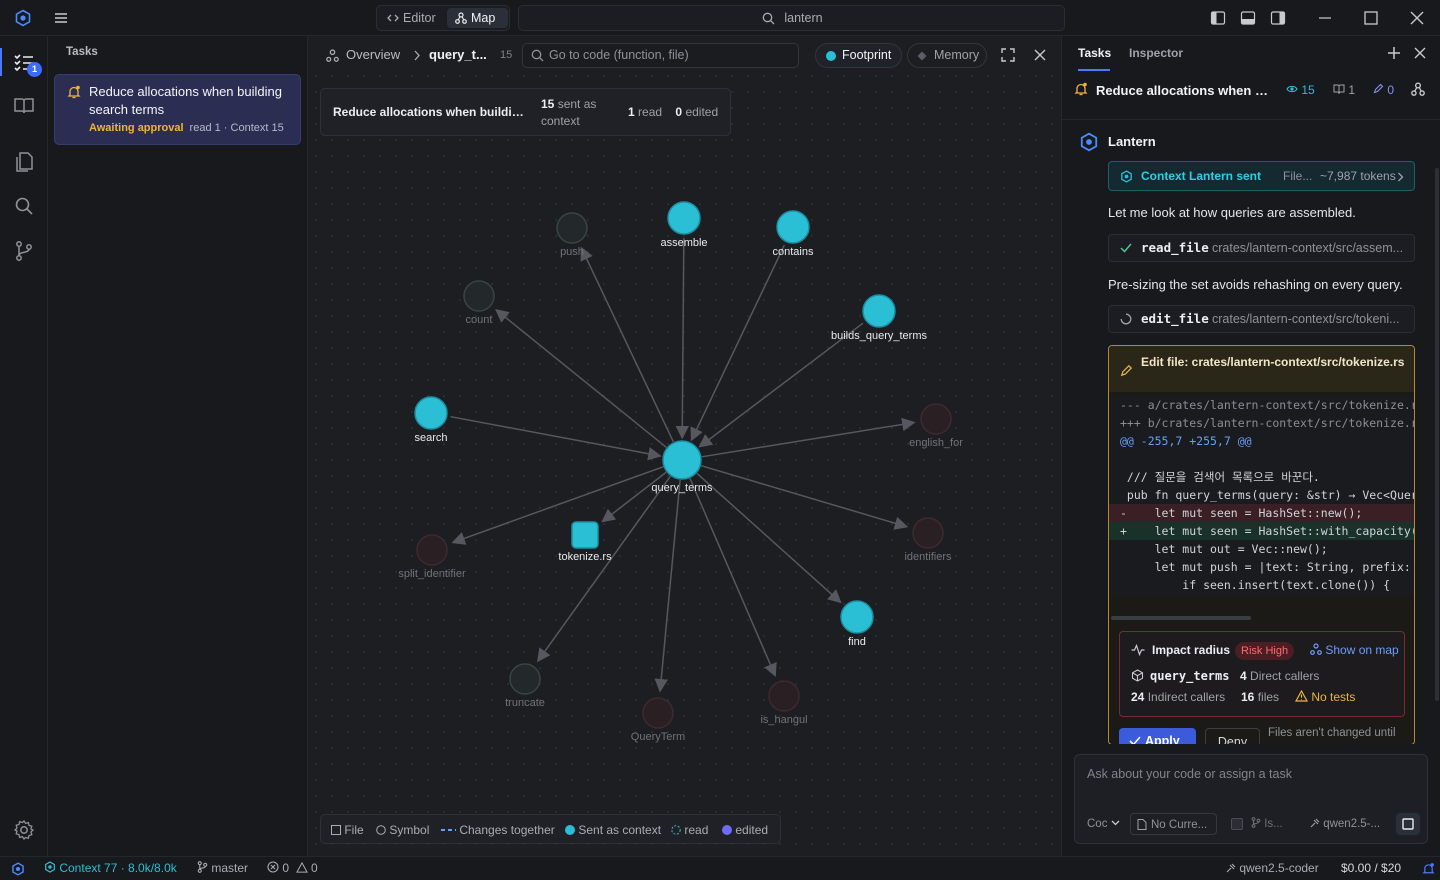 This screenshot has height=880, width=1440. I want to click on stop-button, so click(1408, 824).